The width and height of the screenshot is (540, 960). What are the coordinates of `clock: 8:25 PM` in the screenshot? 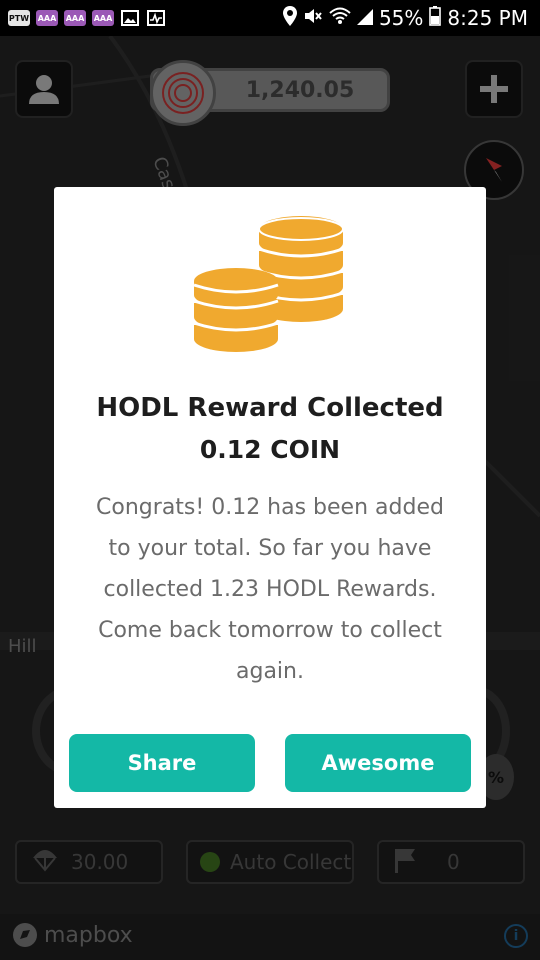 It's located at (487, 18).